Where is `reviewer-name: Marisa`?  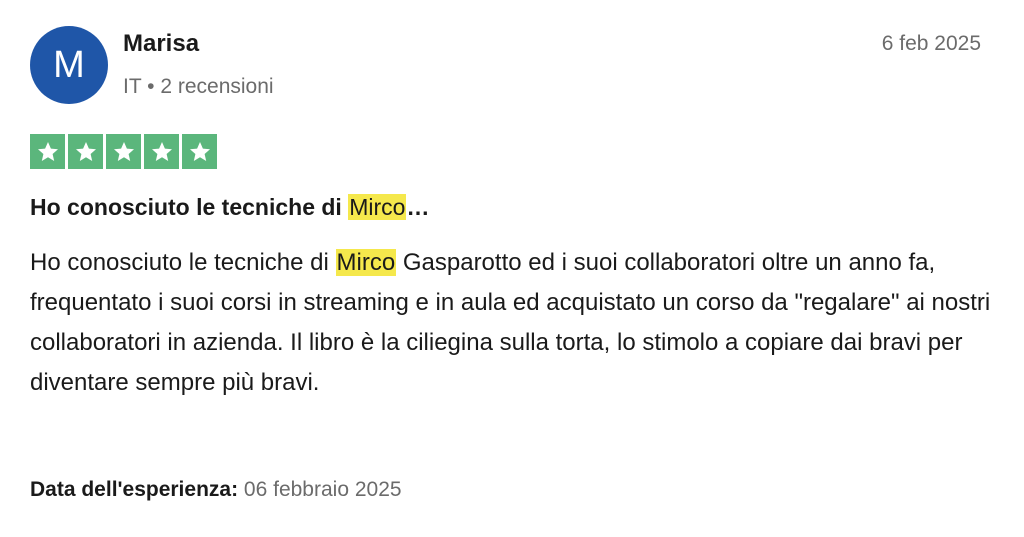 reviewer-name: Marisa is located at coordinates (161, 44).